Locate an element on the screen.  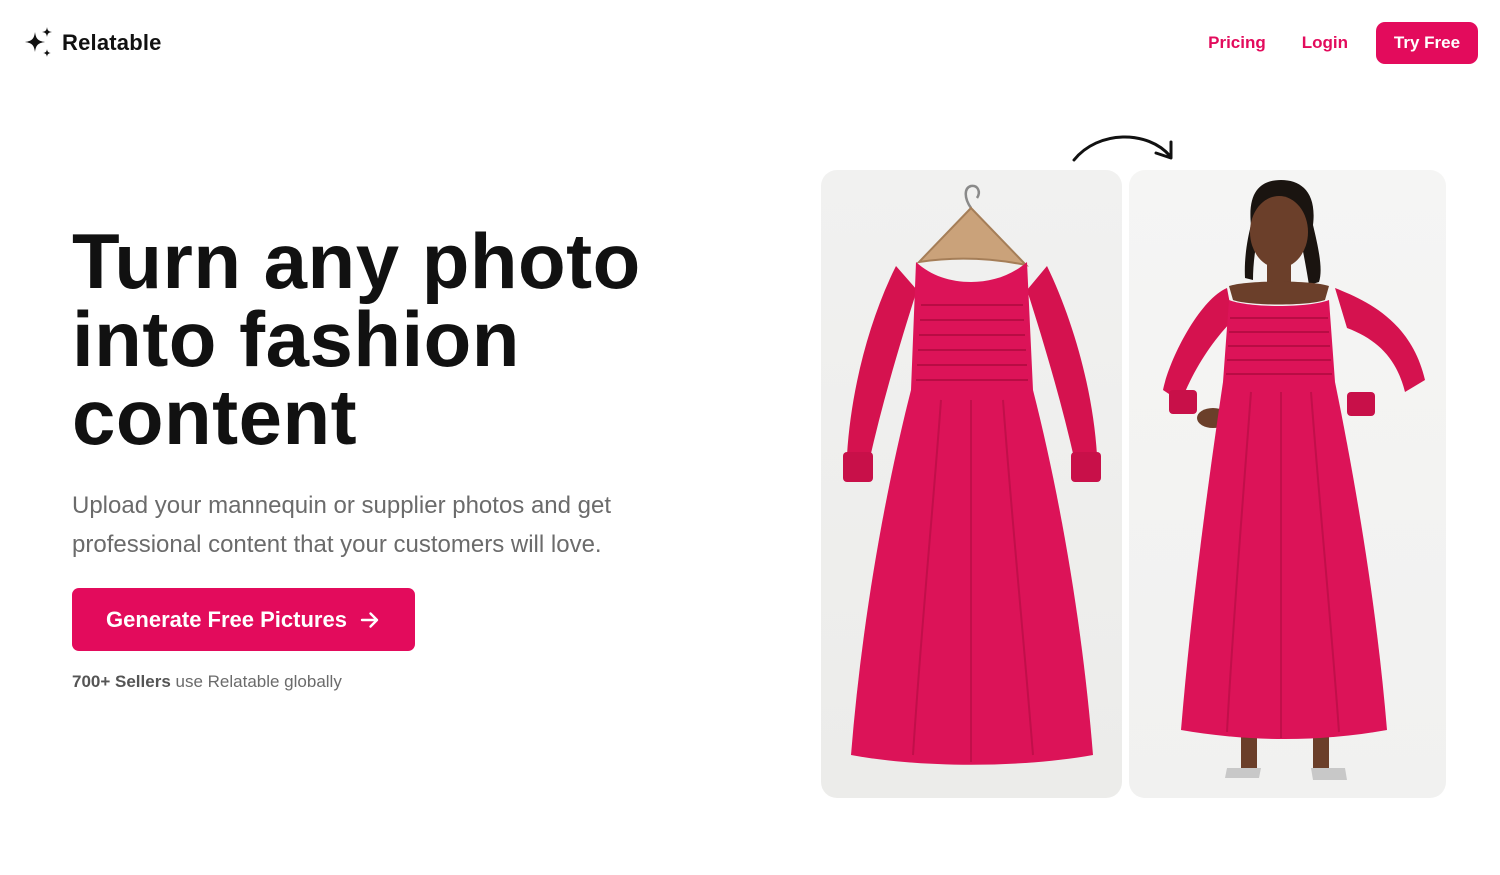
brand-logo: Relatable is located at coordinates (92, 43).